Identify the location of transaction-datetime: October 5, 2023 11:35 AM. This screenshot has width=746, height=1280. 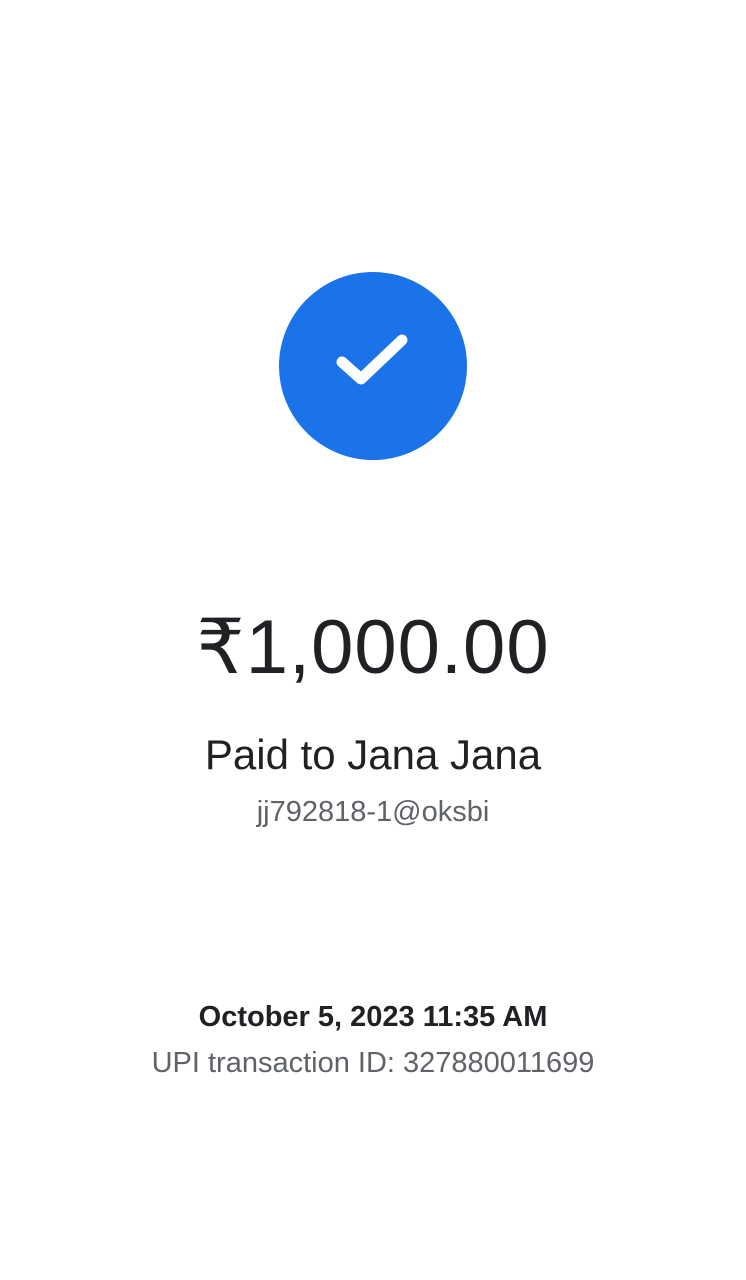
(373, 1017).